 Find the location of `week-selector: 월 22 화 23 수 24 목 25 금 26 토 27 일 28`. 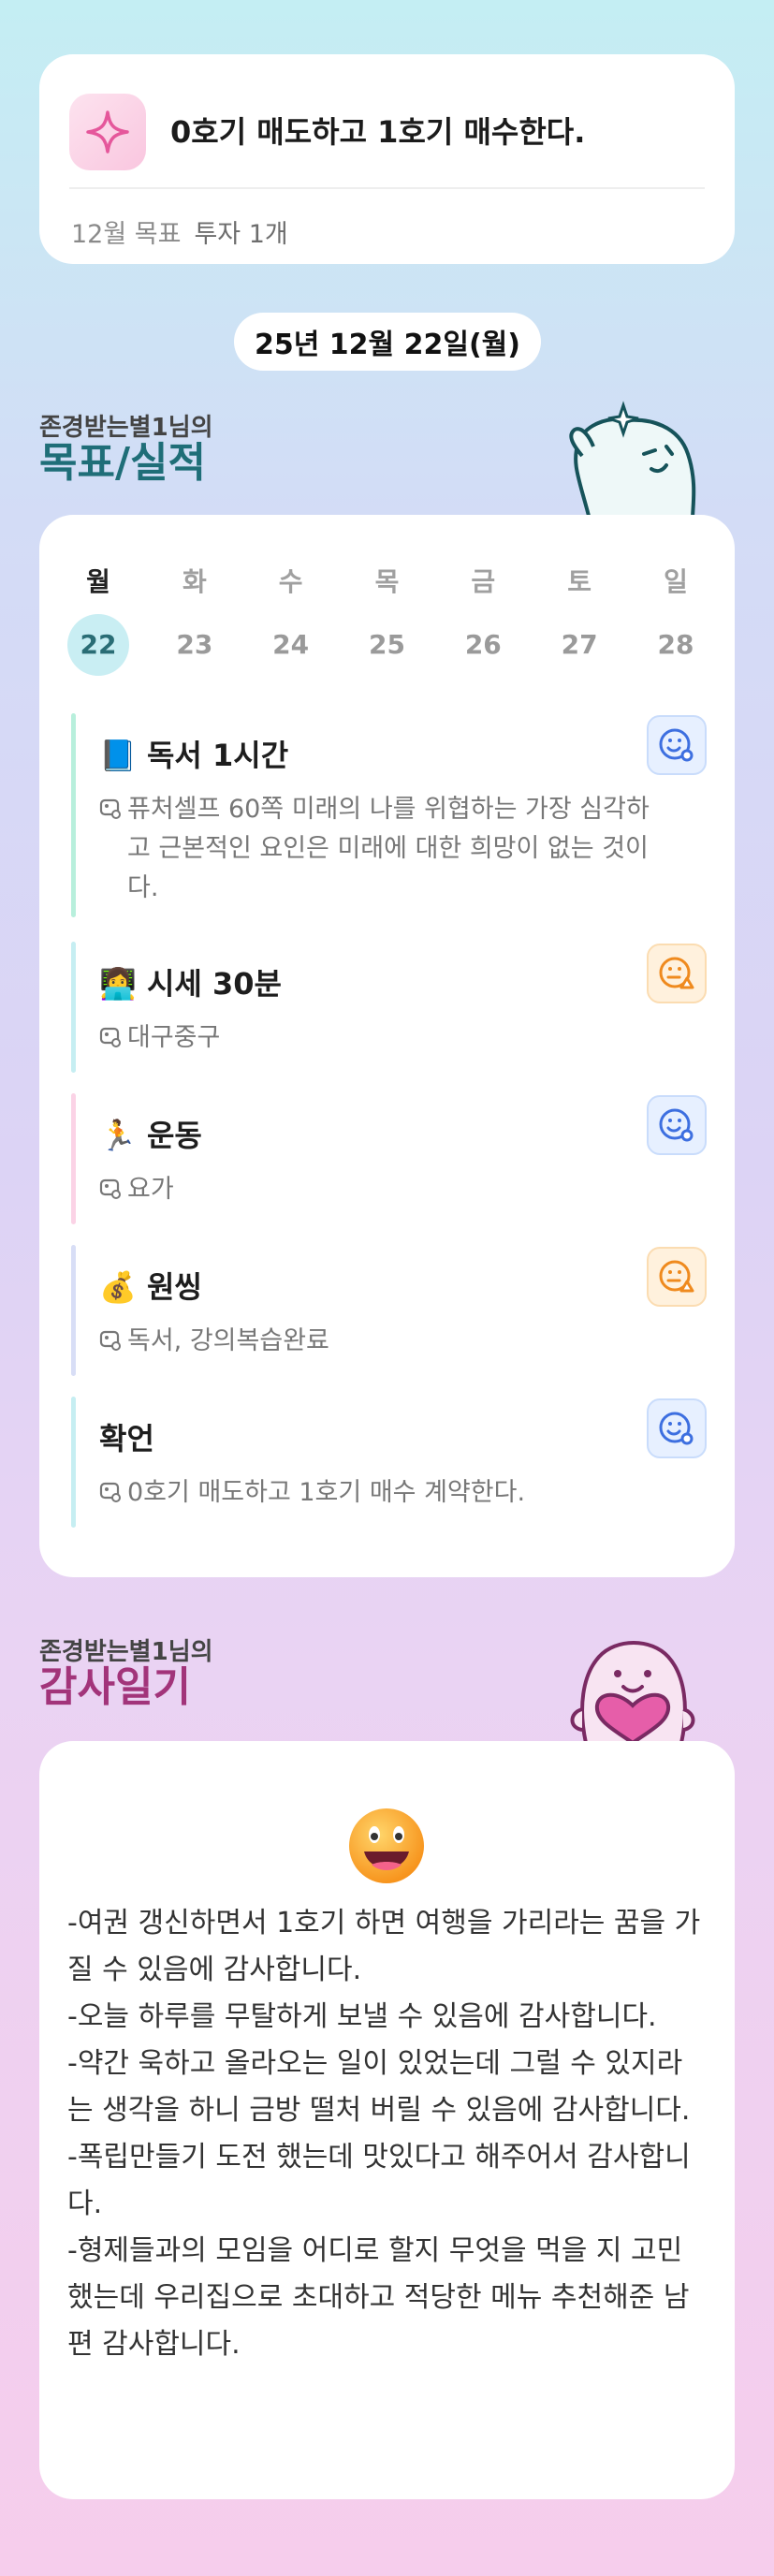

week-selector: 월 22 화 23 수 24 목 25 금 26 토 27 일 28 is located at coordinates (387, 619).